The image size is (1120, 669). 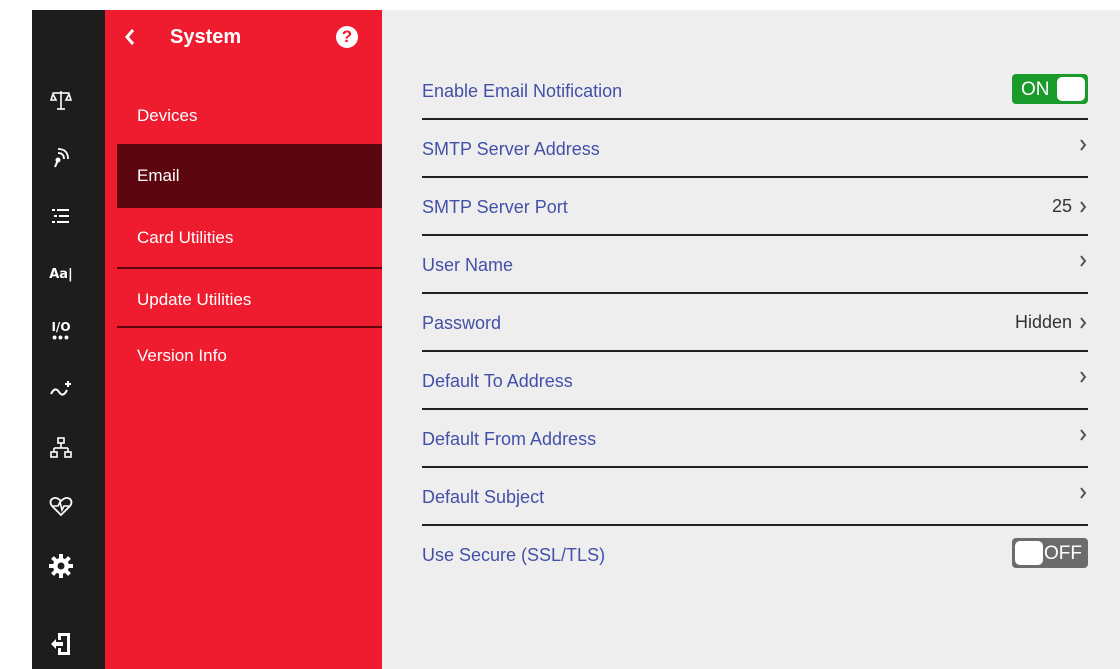 I want to click on menu-item-email: Email, so click(x=249, y=176).